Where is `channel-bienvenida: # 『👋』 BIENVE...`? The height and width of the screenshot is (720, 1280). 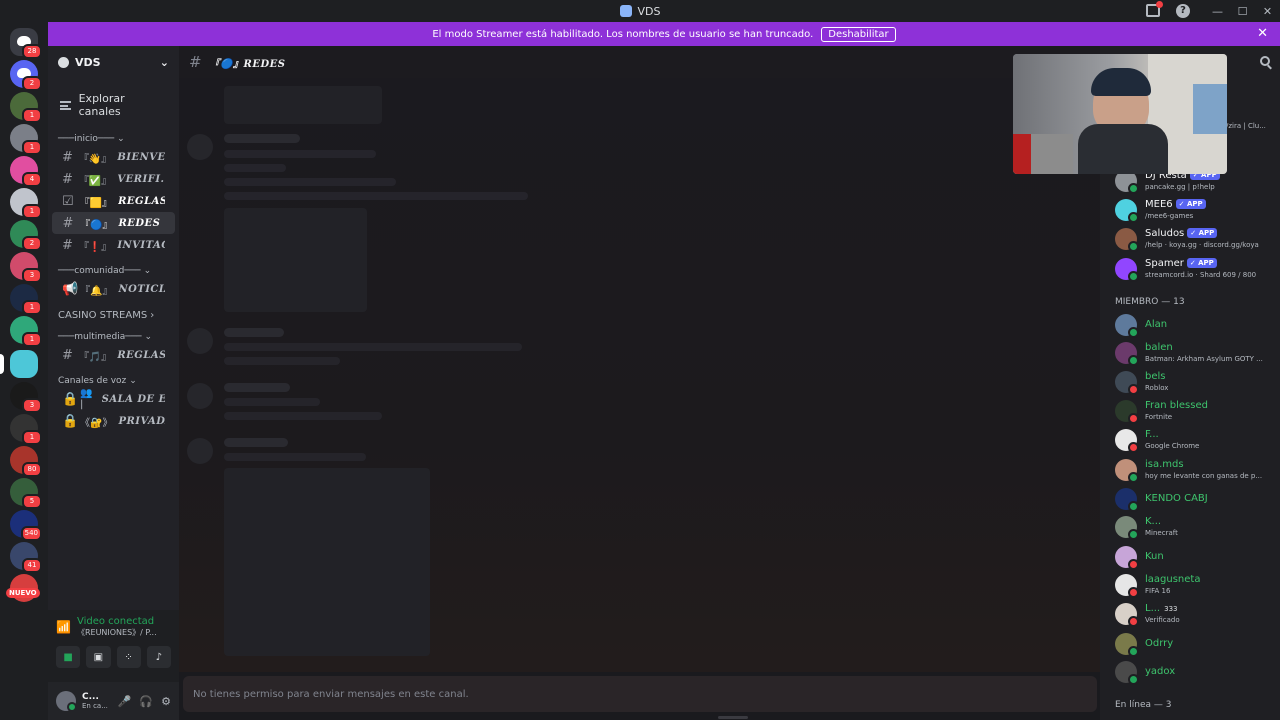 channel-bienvenida: # 『👋』 BIENVE... is located at coordinates (113, 157).